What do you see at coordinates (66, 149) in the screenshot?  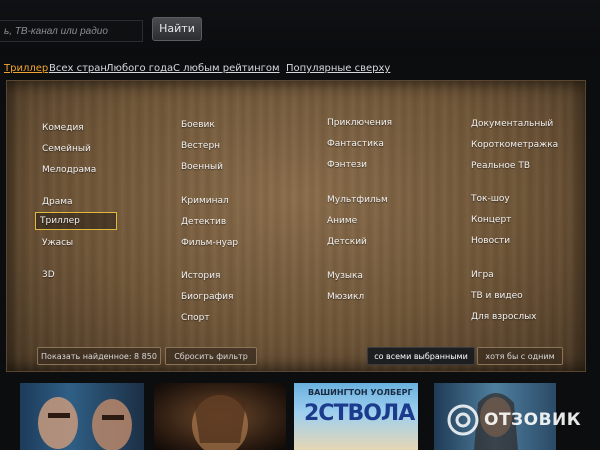 I see `genre-family: Семейный` at bounding box center [66, 149].